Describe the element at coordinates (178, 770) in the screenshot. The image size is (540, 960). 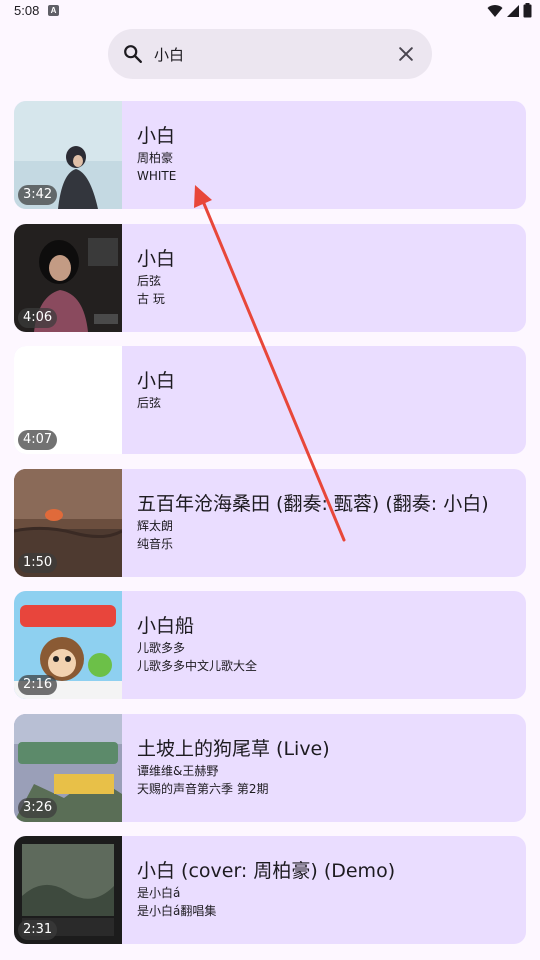
I see `song-artist: 谭维维&王赫野` at that location.